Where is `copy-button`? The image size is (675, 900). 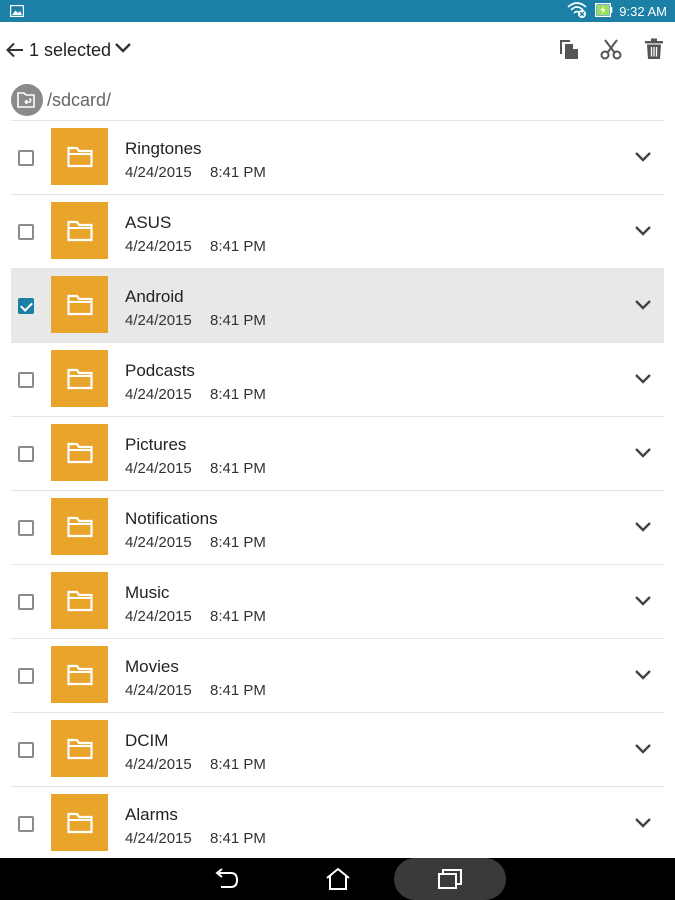 copy-button is located at coordinates (569, 51).